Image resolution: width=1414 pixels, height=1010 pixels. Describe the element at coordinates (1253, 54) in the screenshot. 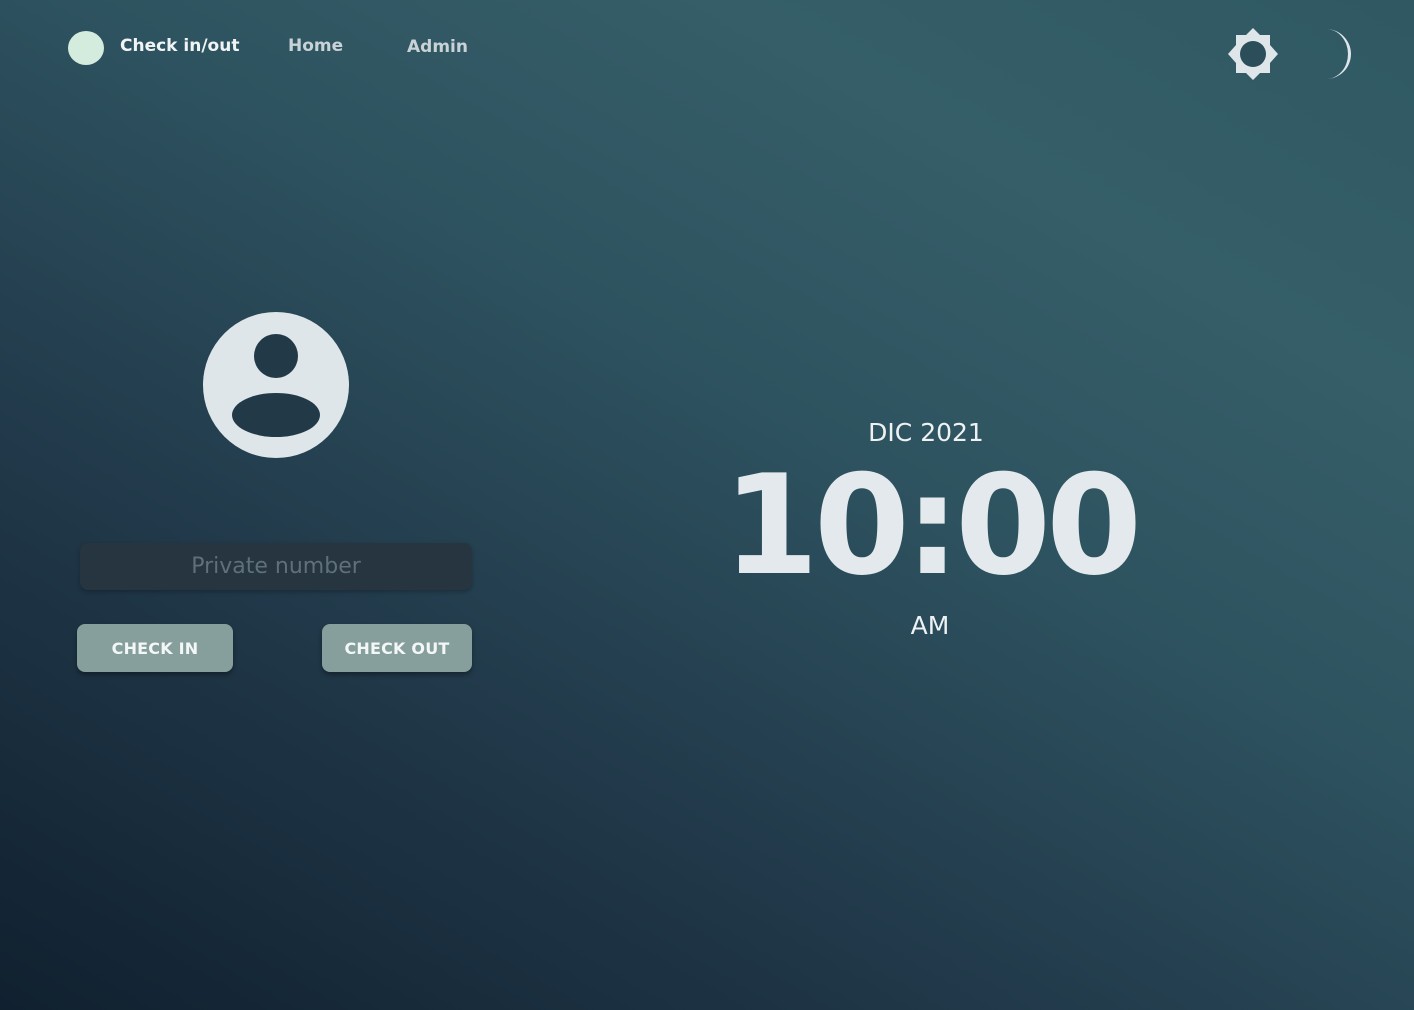

I see `sun-icon` at that location.